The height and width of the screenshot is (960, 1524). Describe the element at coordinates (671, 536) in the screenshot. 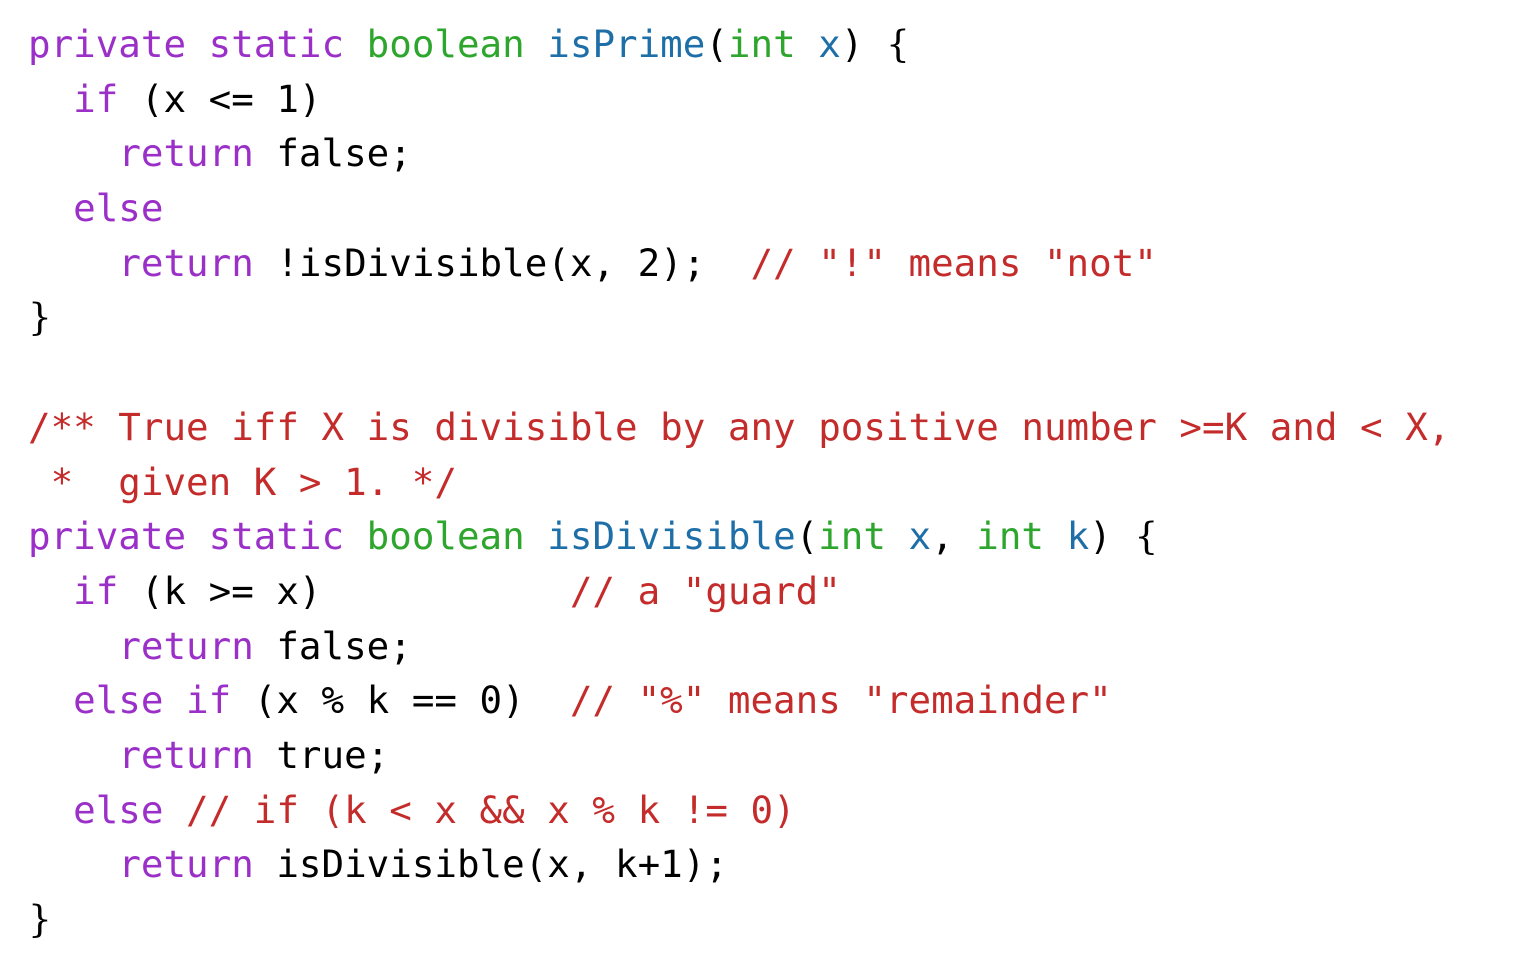

I see `code-token-function: isDivisible` at that location.